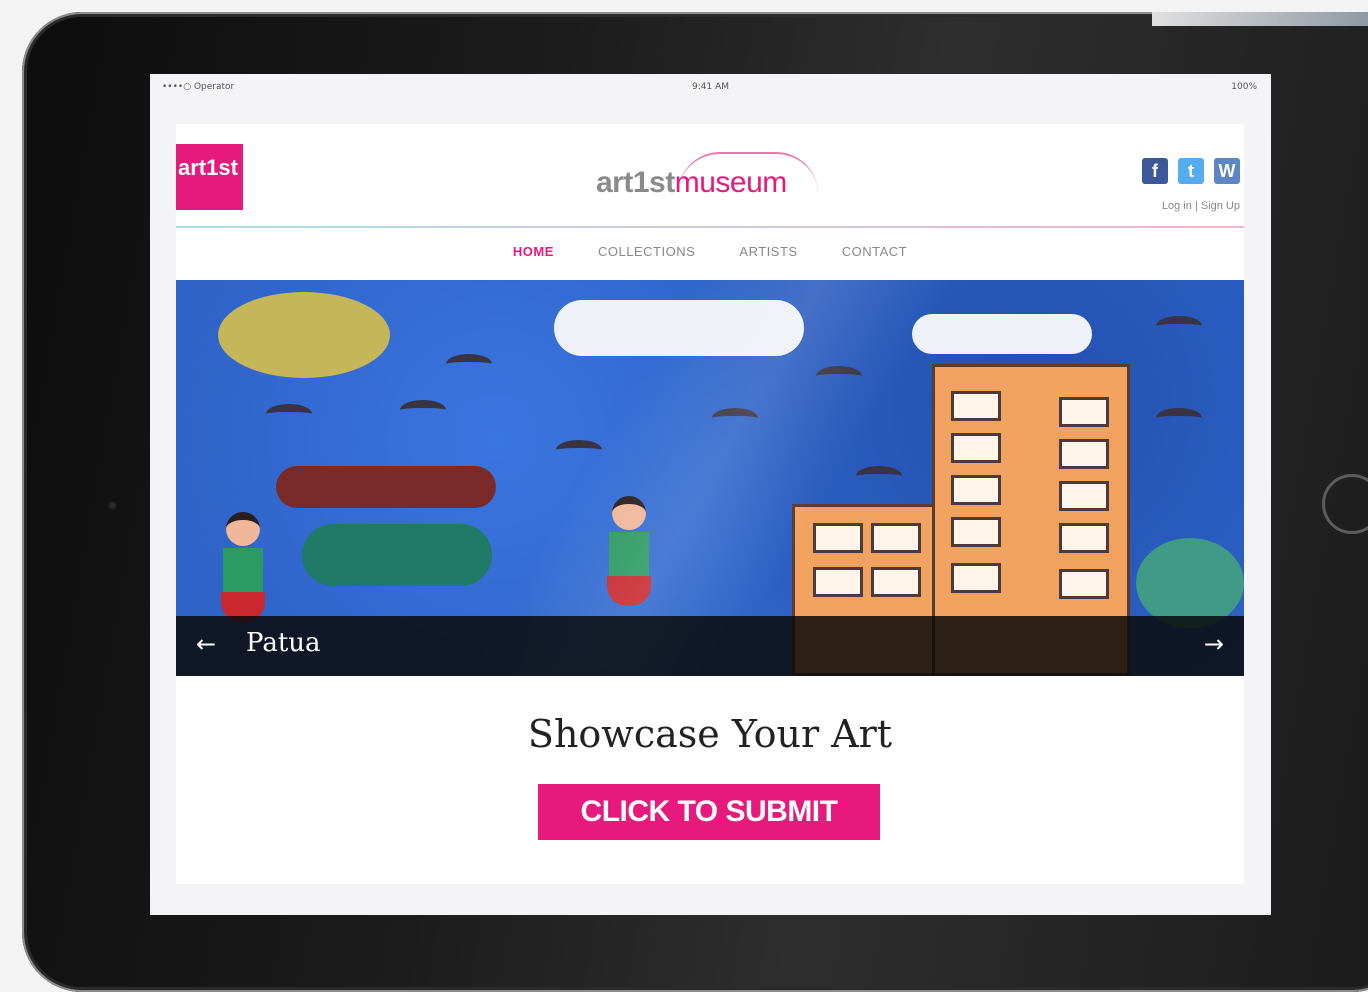 The height and width of the screenshot is (992, 1368). What do you see at coordinates (710, 734) in the screenshot?
I see `cta-headline: Showcase Your Art` at bounding box center [710, 734].